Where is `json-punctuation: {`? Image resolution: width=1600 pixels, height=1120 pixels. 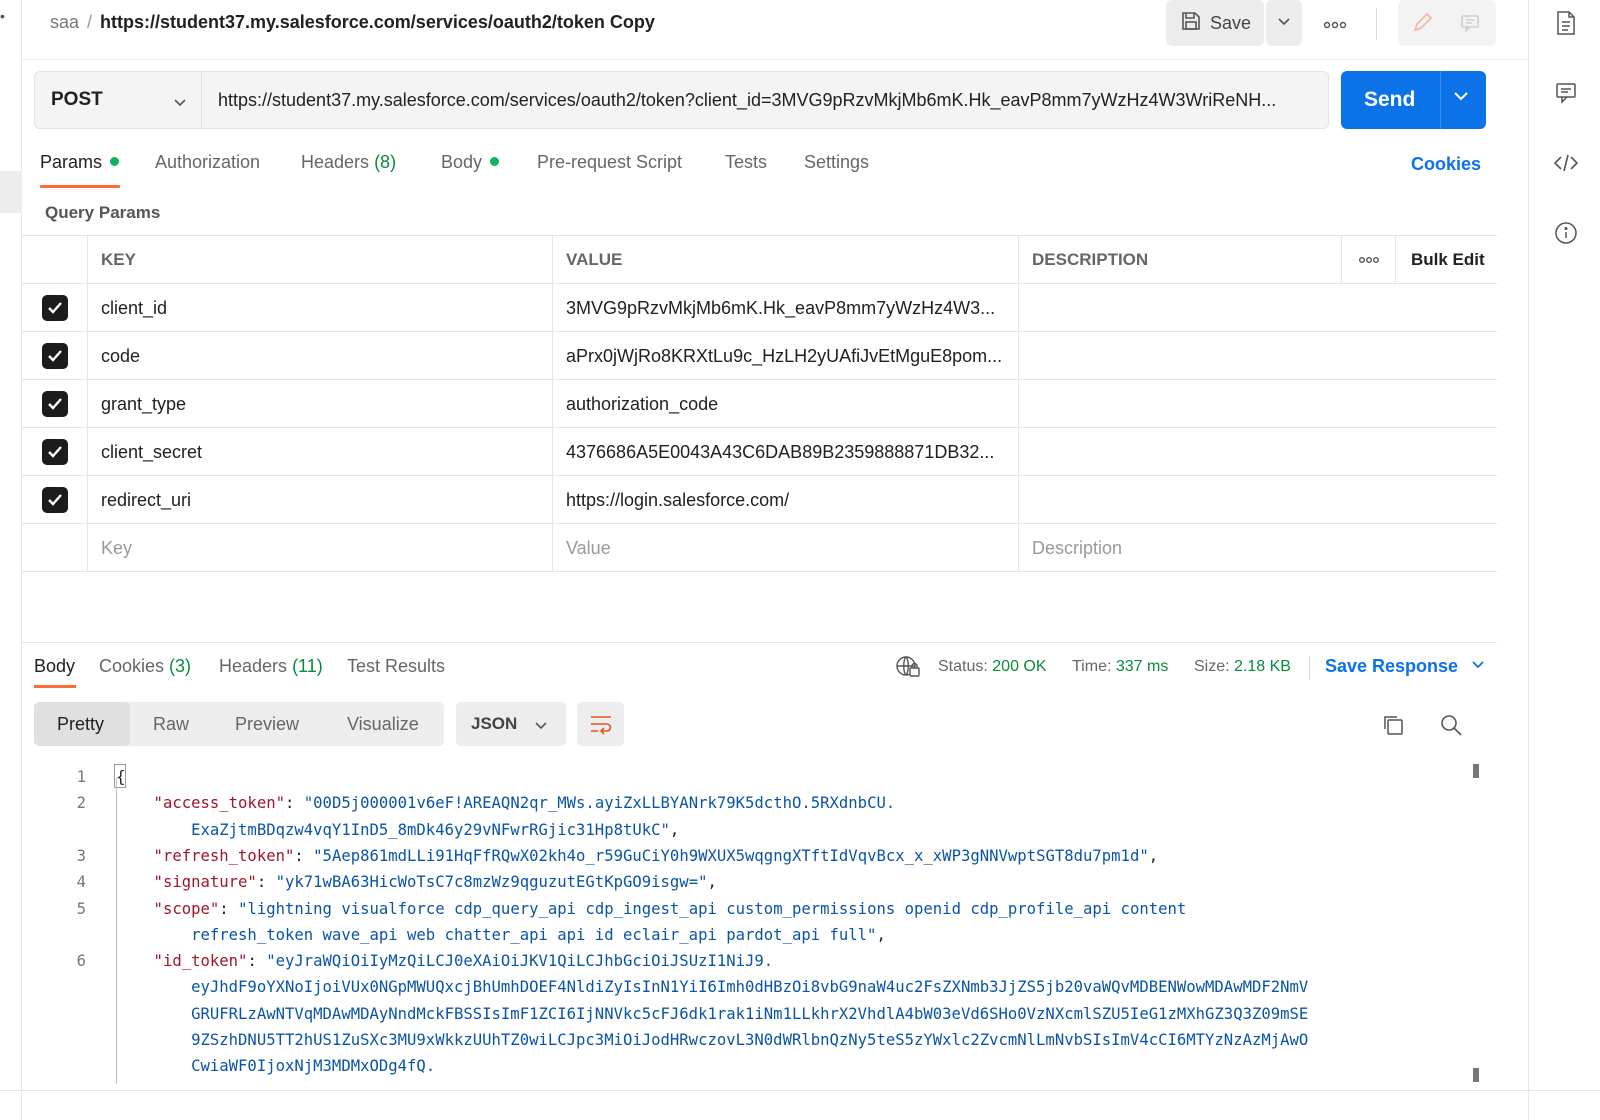 json-punctuation: { is located at coordinates (121, 777).